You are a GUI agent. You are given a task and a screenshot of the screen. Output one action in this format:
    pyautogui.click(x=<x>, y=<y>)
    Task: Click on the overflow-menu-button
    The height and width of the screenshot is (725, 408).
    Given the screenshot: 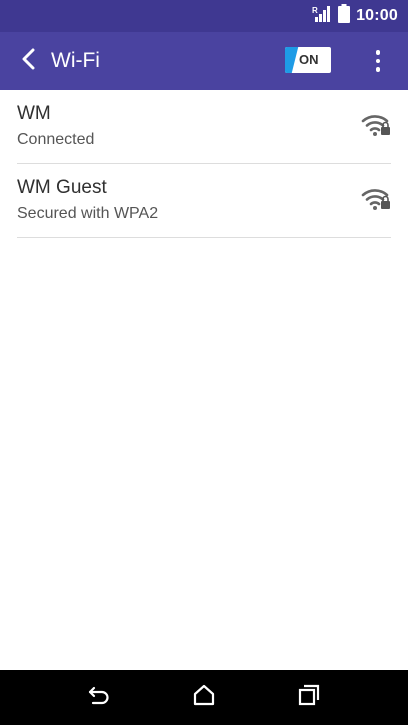 What is the action you would take?
    pyautogui.click(x=378, y=61)
    